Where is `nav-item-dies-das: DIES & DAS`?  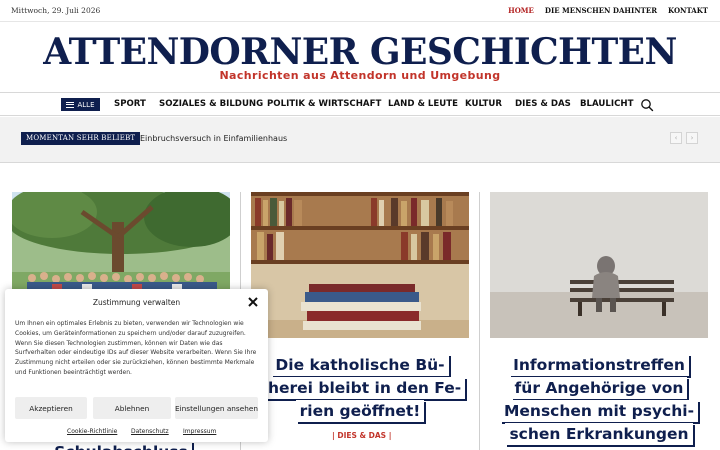
nav-item-dies-das: DIES & DAS is located at coordinates (543, 104).